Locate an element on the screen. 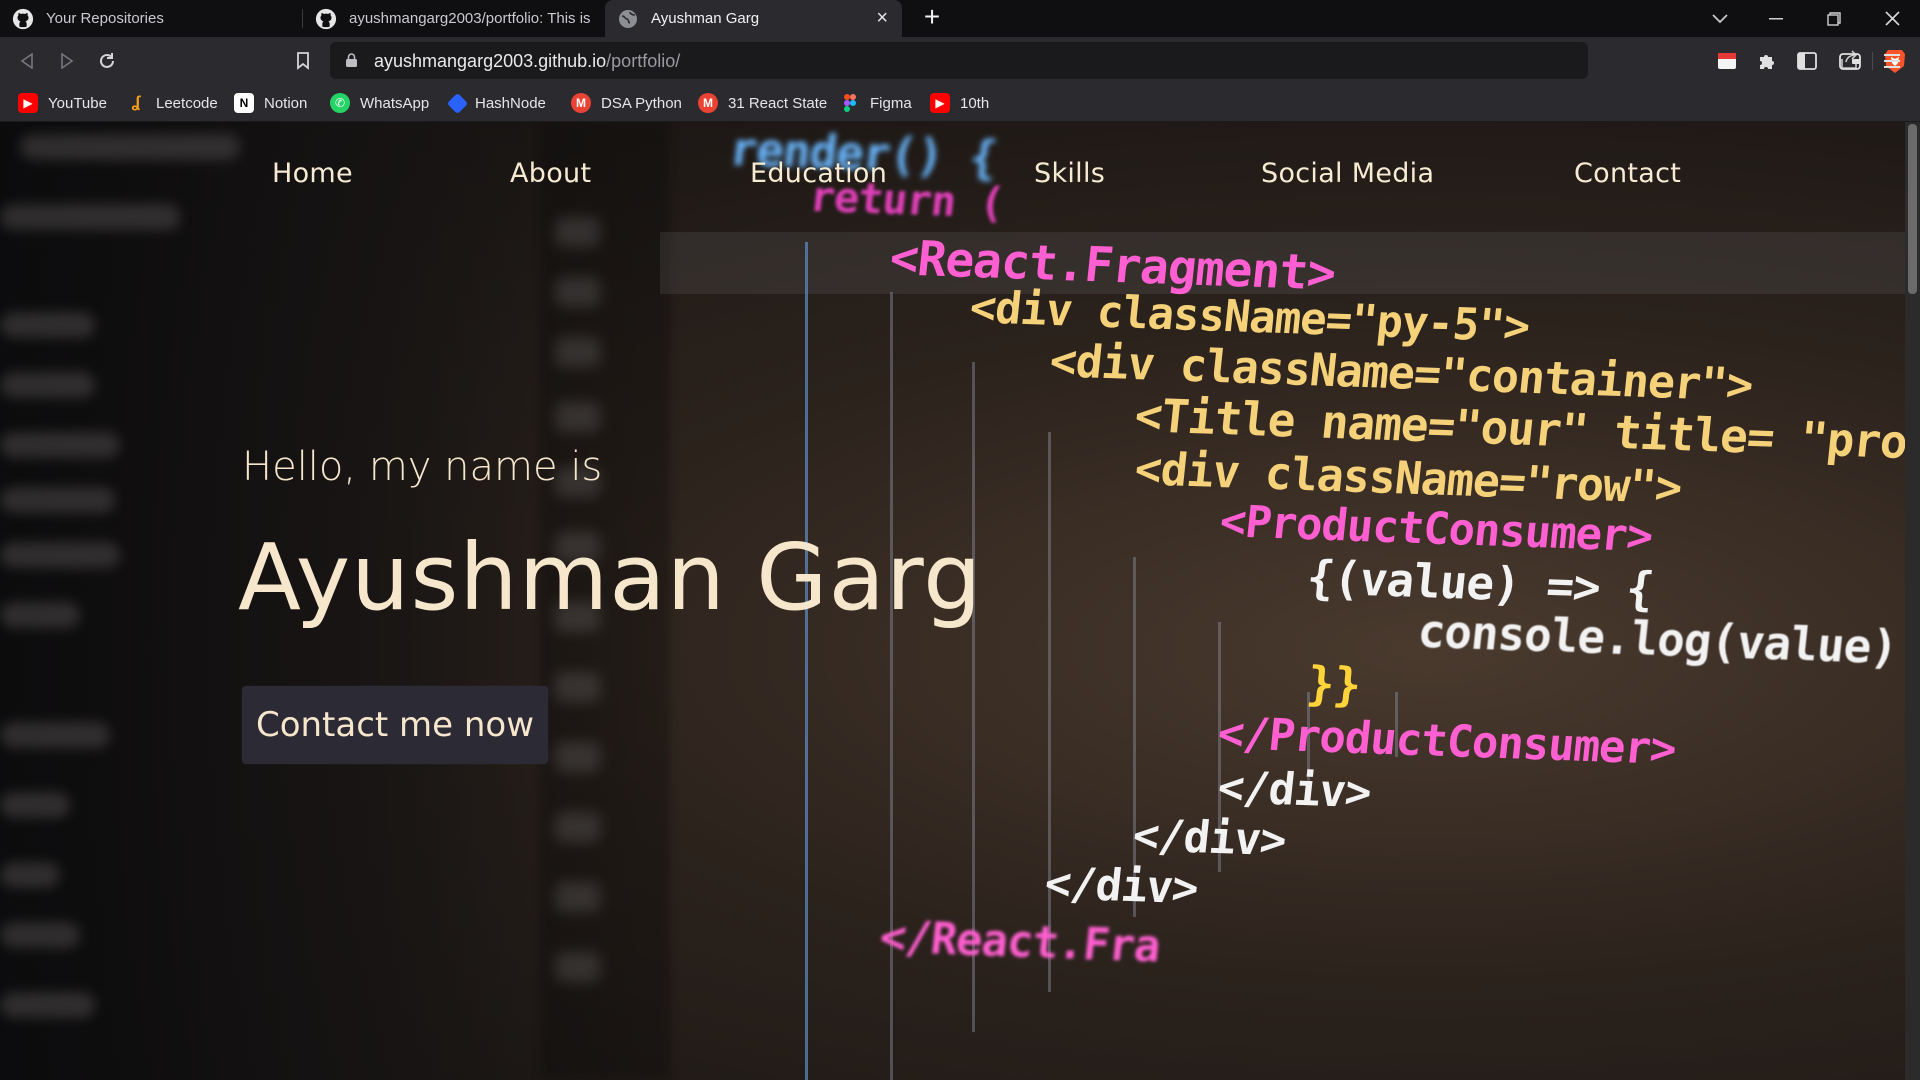 The height and width of the screenshot is (1080, 1920). tab-your-repositories: Your Repositories is located at coordinates (151, 18).